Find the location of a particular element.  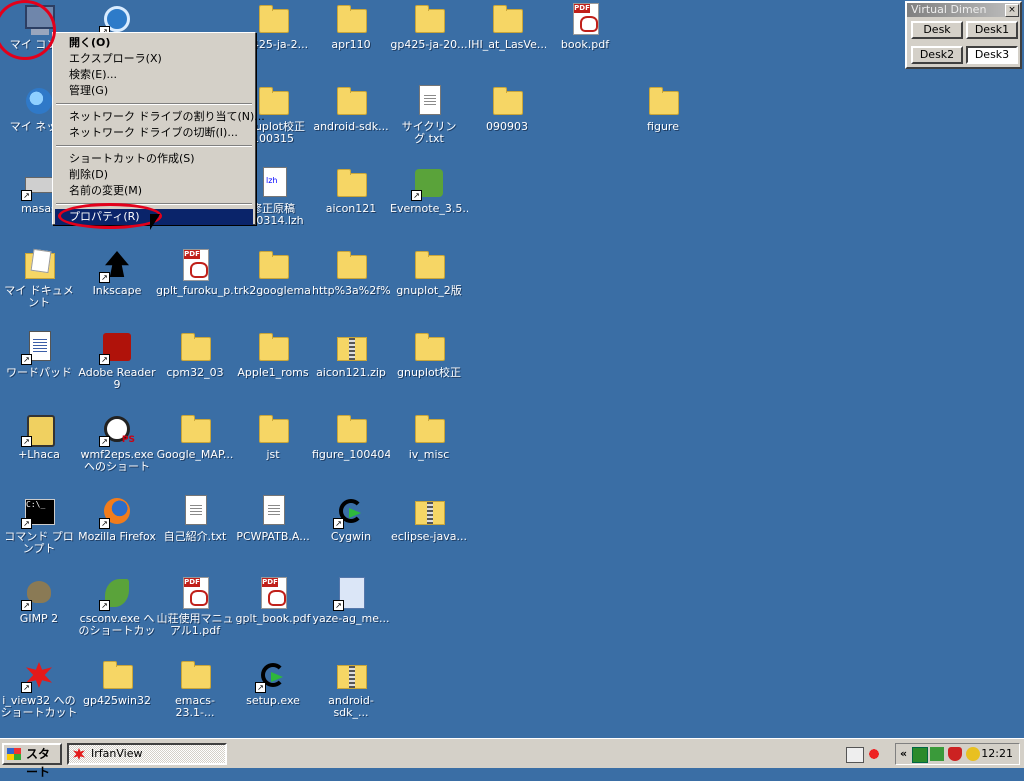

desktop-icon: ↗ Adobe Reader 9 is located at coordinates (117, 361).